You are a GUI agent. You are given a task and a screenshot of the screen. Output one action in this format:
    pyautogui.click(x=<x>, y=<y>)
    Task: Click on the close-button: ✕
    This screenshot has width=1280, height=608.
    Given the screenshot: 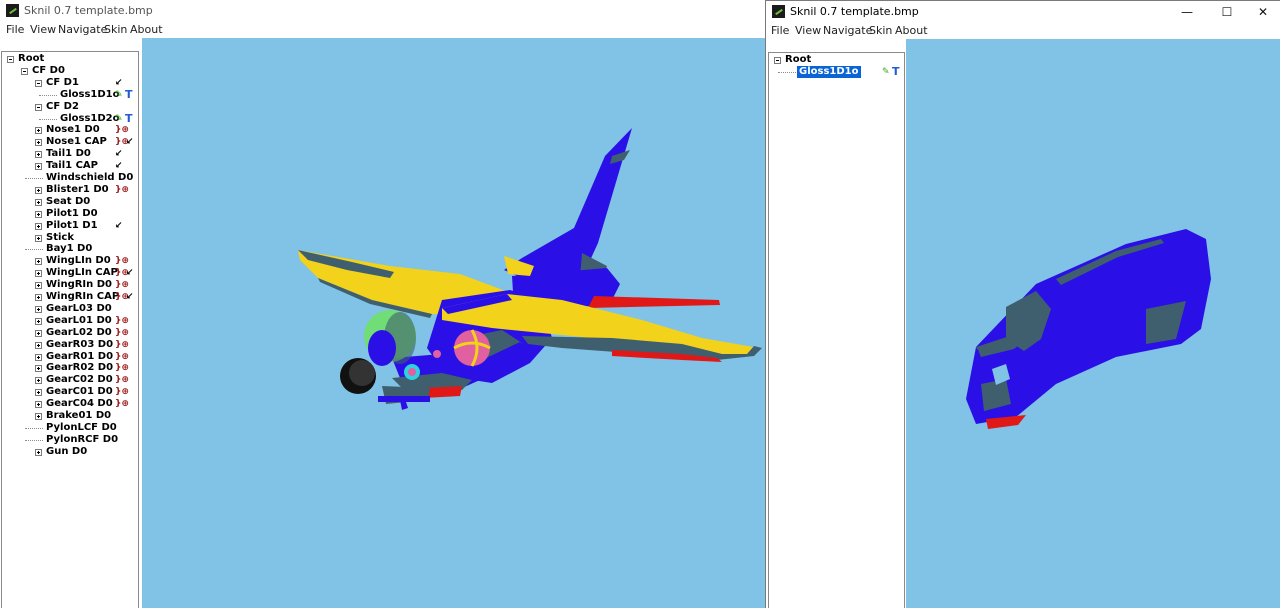 What is the action you would take?
    pyautogui.click(x=1263, y=12)
    